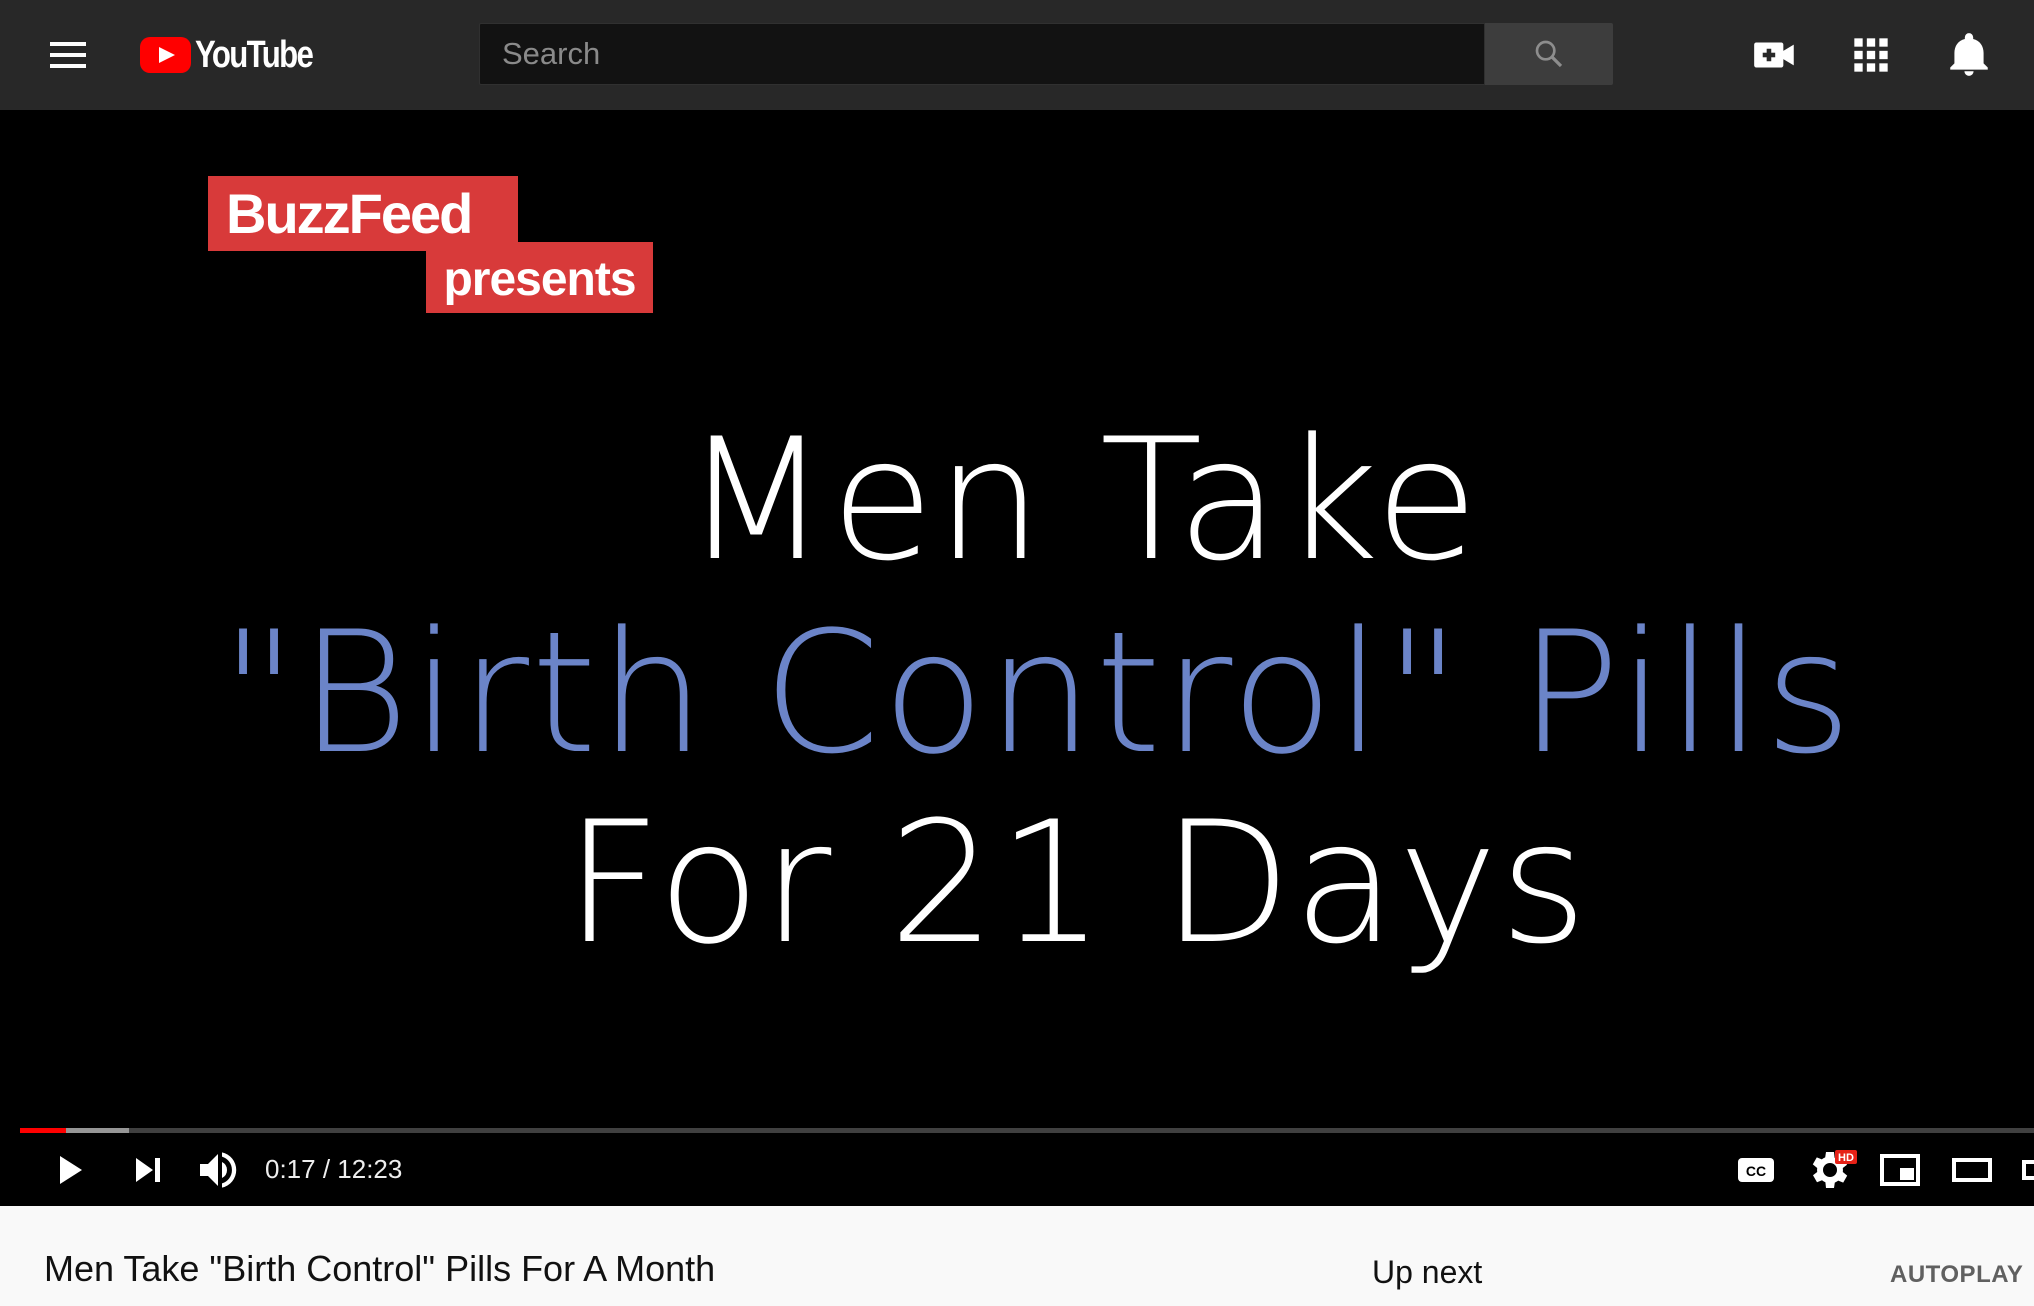  What do you see at coordinates (1871, 55) in the screenshot?
I see `apps-grid-icon` at bounding box center [1871, 55].